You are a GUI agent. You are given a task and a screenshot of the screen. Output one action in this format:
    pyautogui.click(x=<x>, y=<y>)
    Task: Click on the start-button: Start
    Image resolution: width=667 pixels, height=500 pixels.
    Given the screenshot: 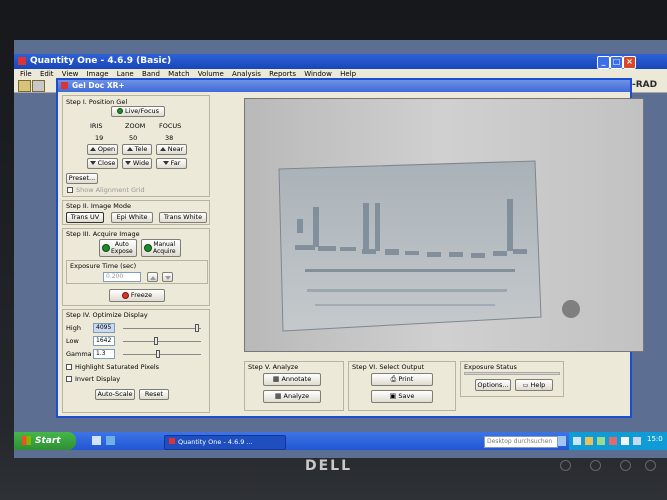 What is the action you would take?
    pyautogui.click(x=45, y=441)
    